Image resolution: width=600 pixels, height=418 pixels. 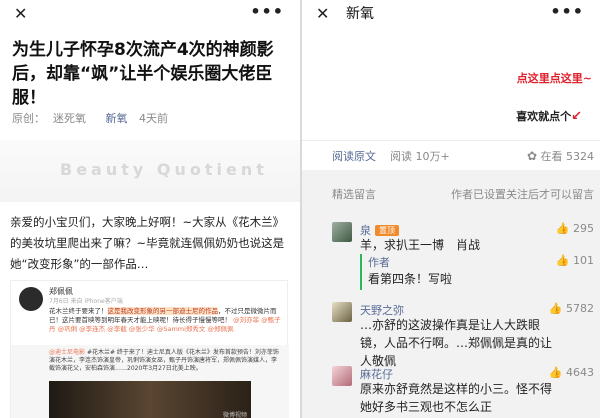 What do you see at coordinates (571, 372) in the screenshot?
I see `comment-like-button: 👍 4643` at bounding box center [571, 372].